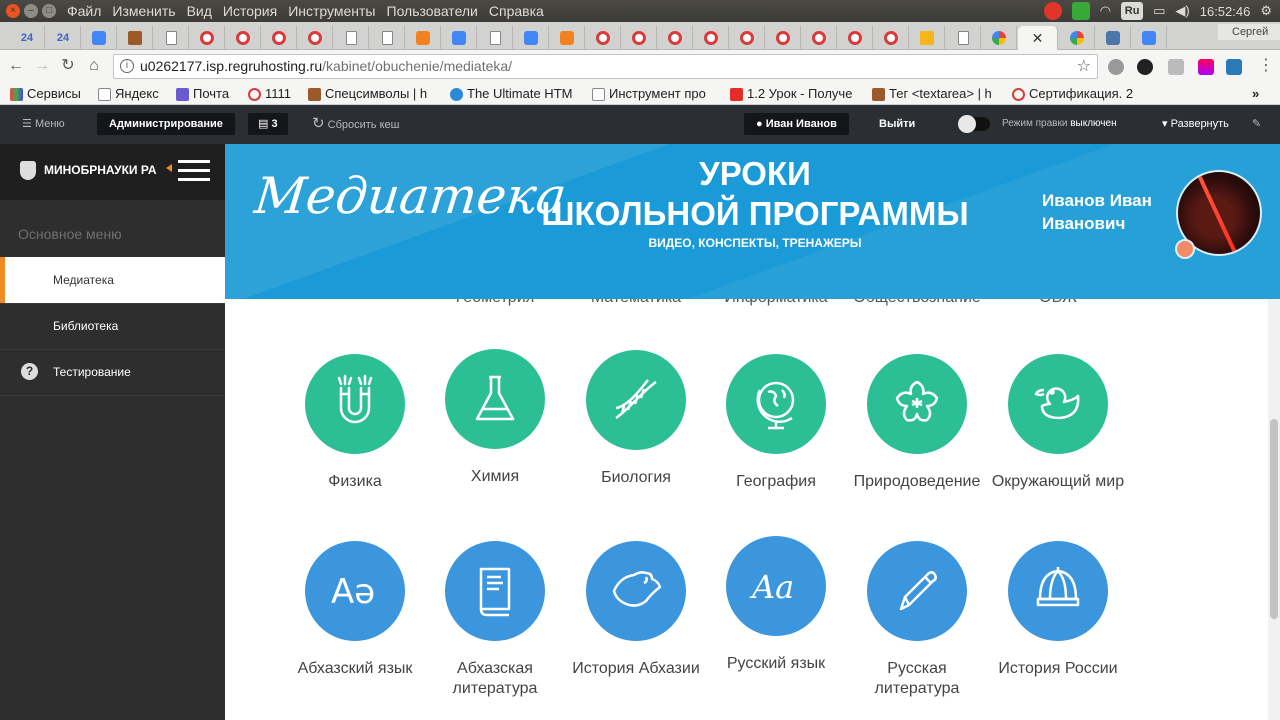 The width and height of the screenshot is (1280, 720). I want to click on more-bookmarks-icon: », so click(1262, 94).